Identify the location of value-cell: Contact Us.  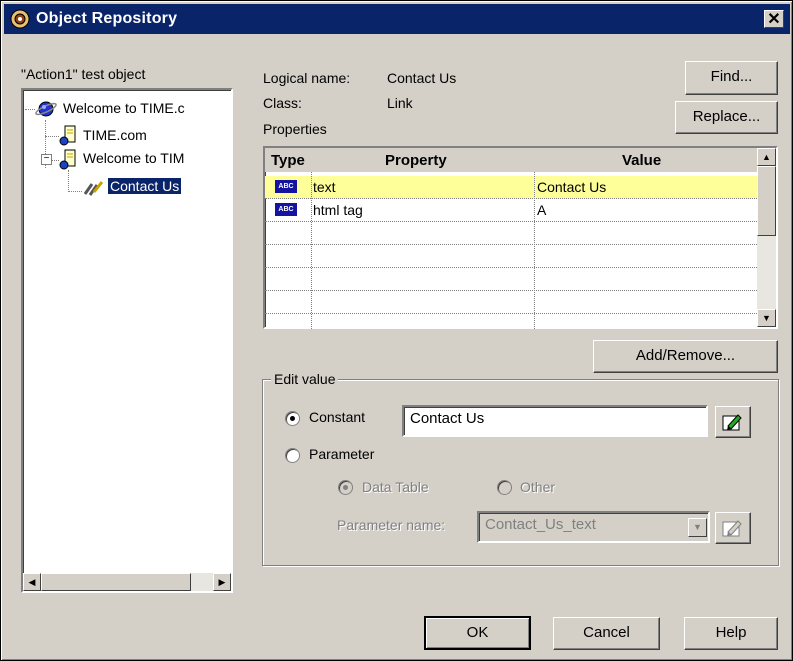
(571, 187).